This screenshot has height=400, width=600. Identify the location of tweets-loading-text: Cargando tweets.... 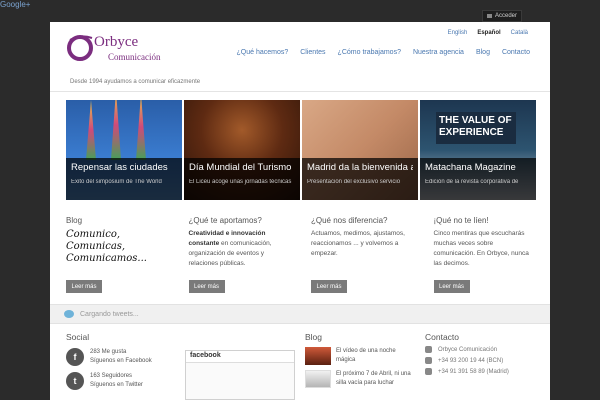
(109, 314).